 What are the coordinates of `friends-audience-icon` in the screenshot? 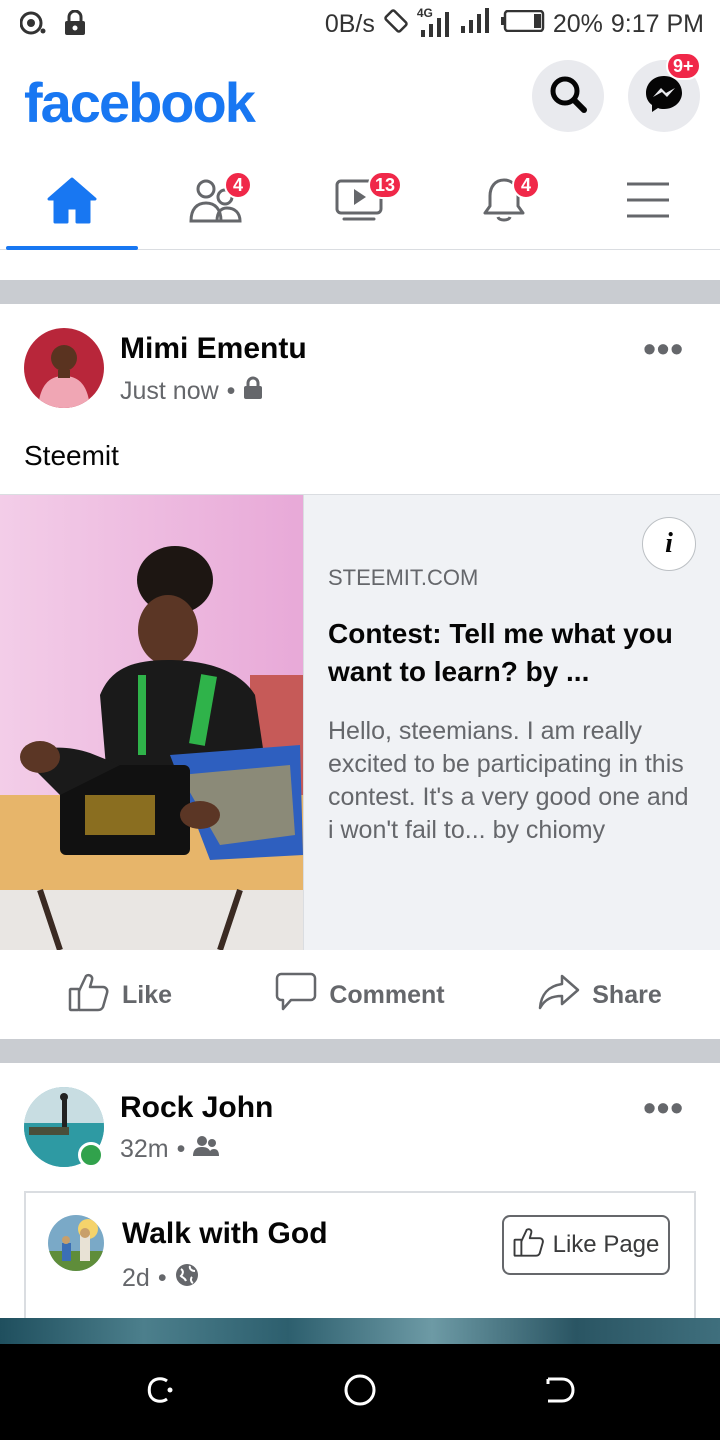 It's located at (206, 1149).